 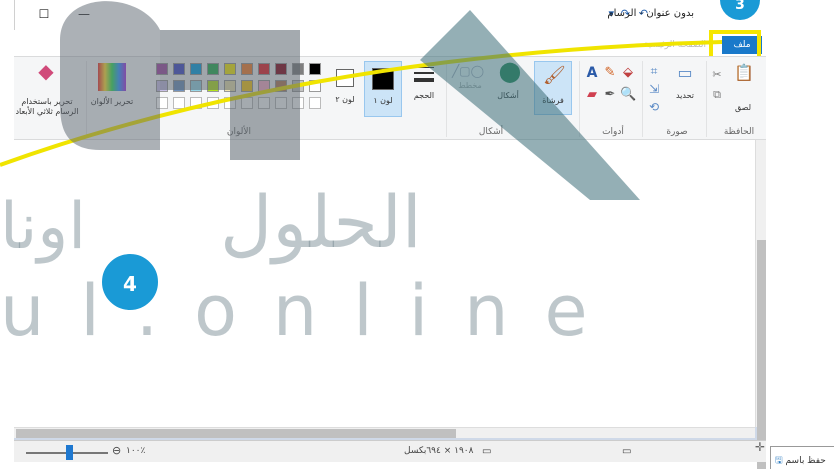 I want to click on horizontal-scrollbar, so click(x=384, y=432).